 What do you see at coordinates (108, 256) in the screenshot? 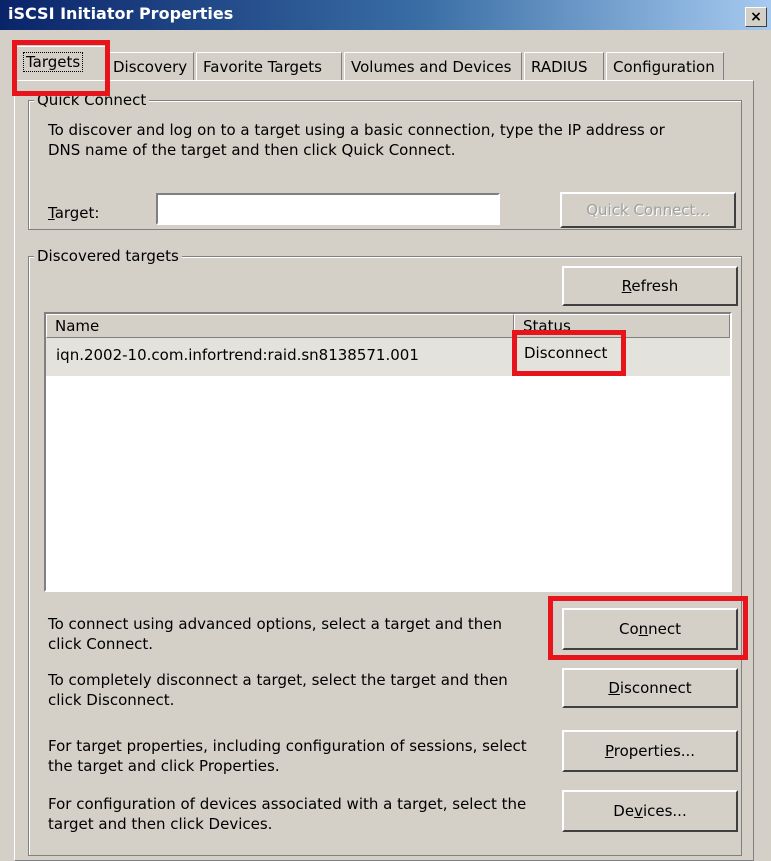
I see `discovered-targets-legend: Discovered targets` at bounding box center [108, 256].